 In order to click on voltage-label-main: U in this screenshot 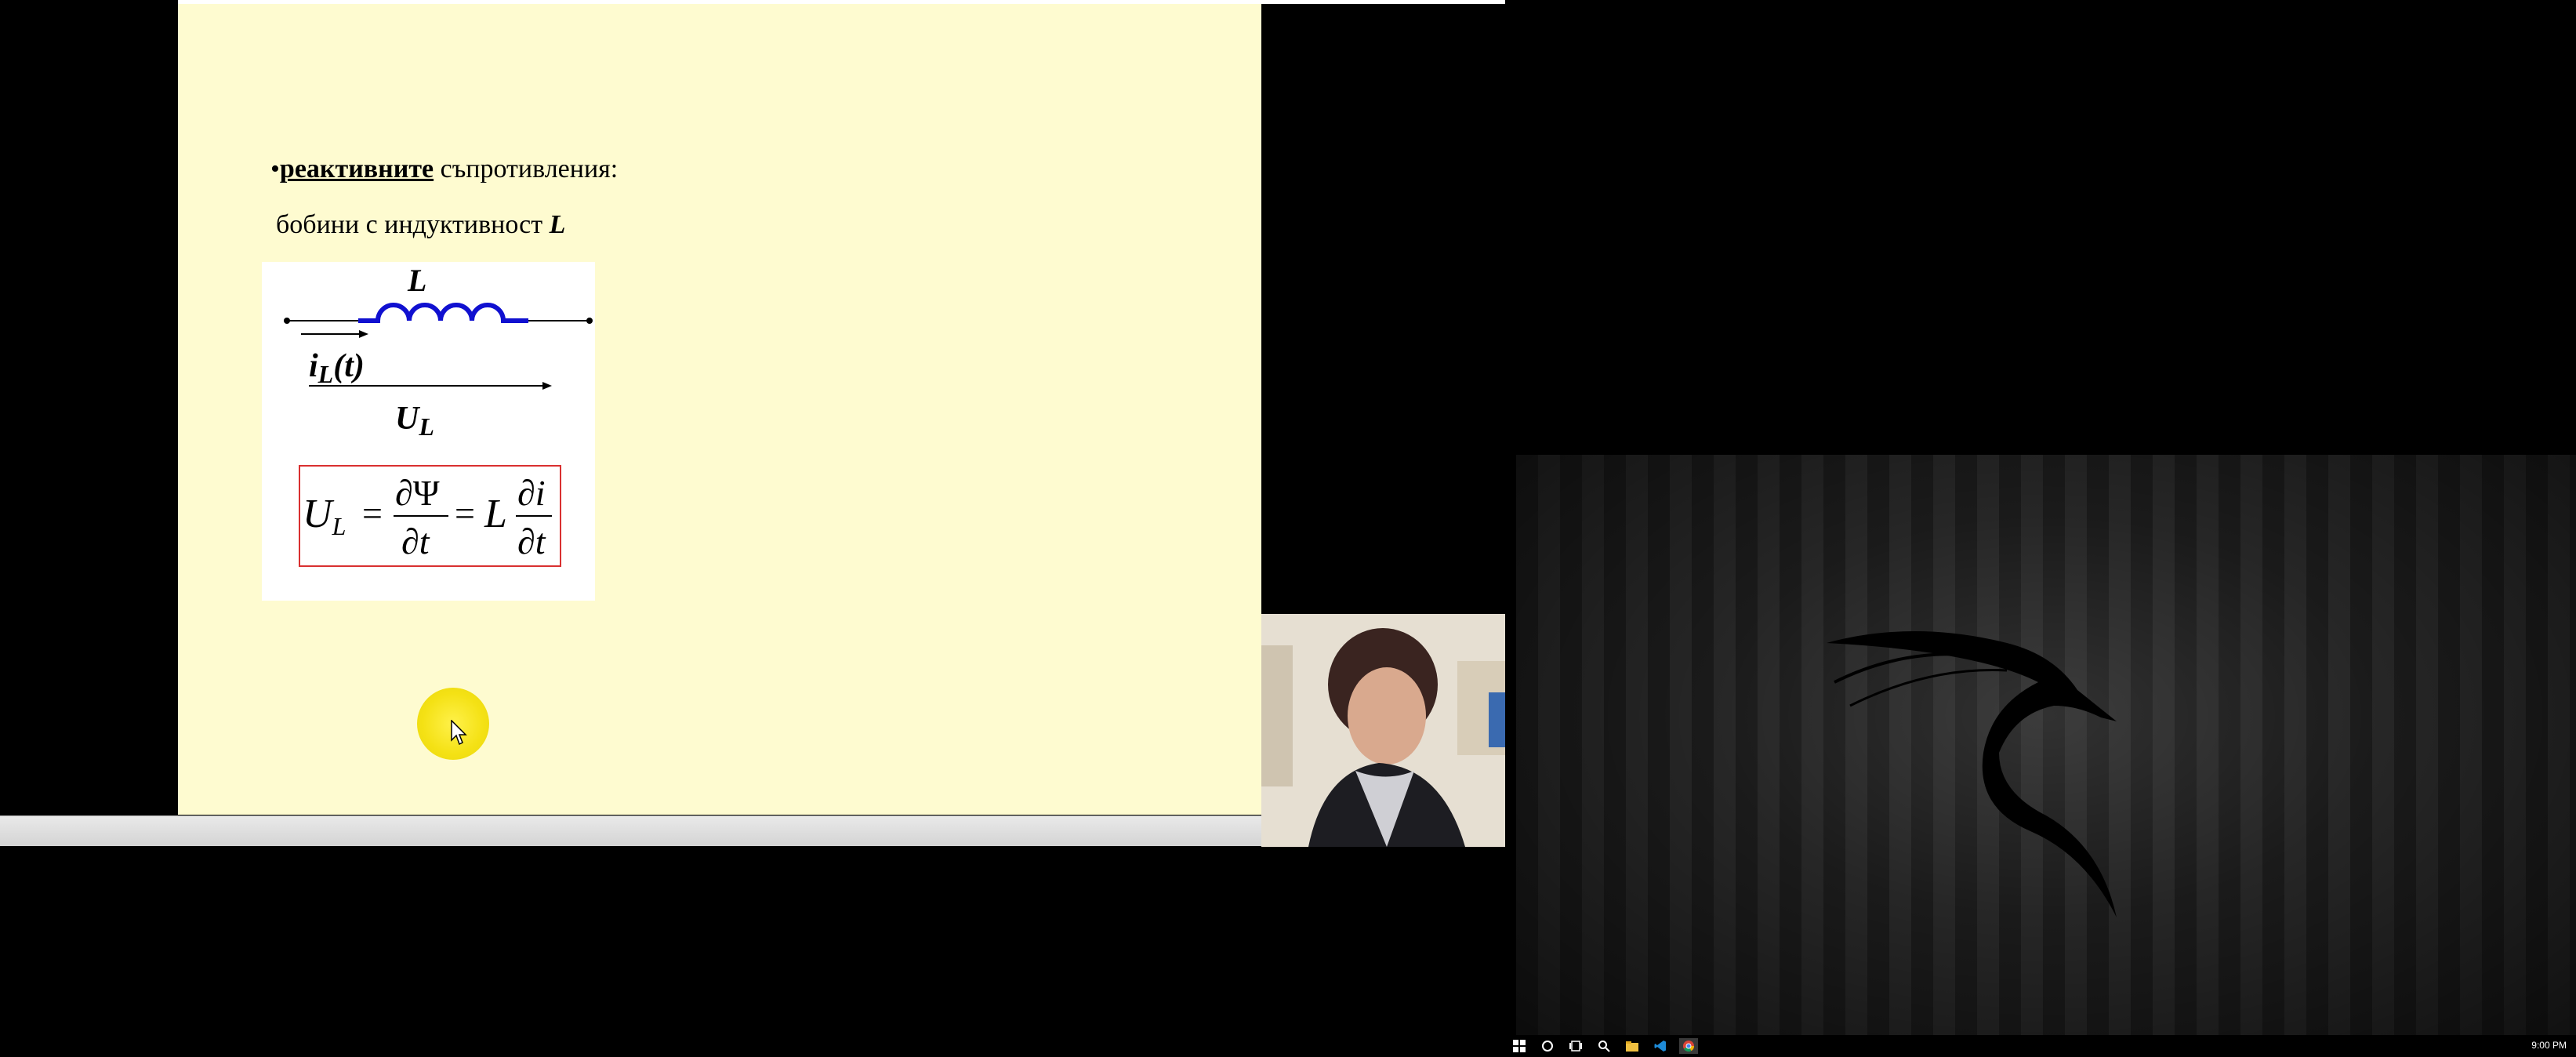, I will do `click(408, 419)`.